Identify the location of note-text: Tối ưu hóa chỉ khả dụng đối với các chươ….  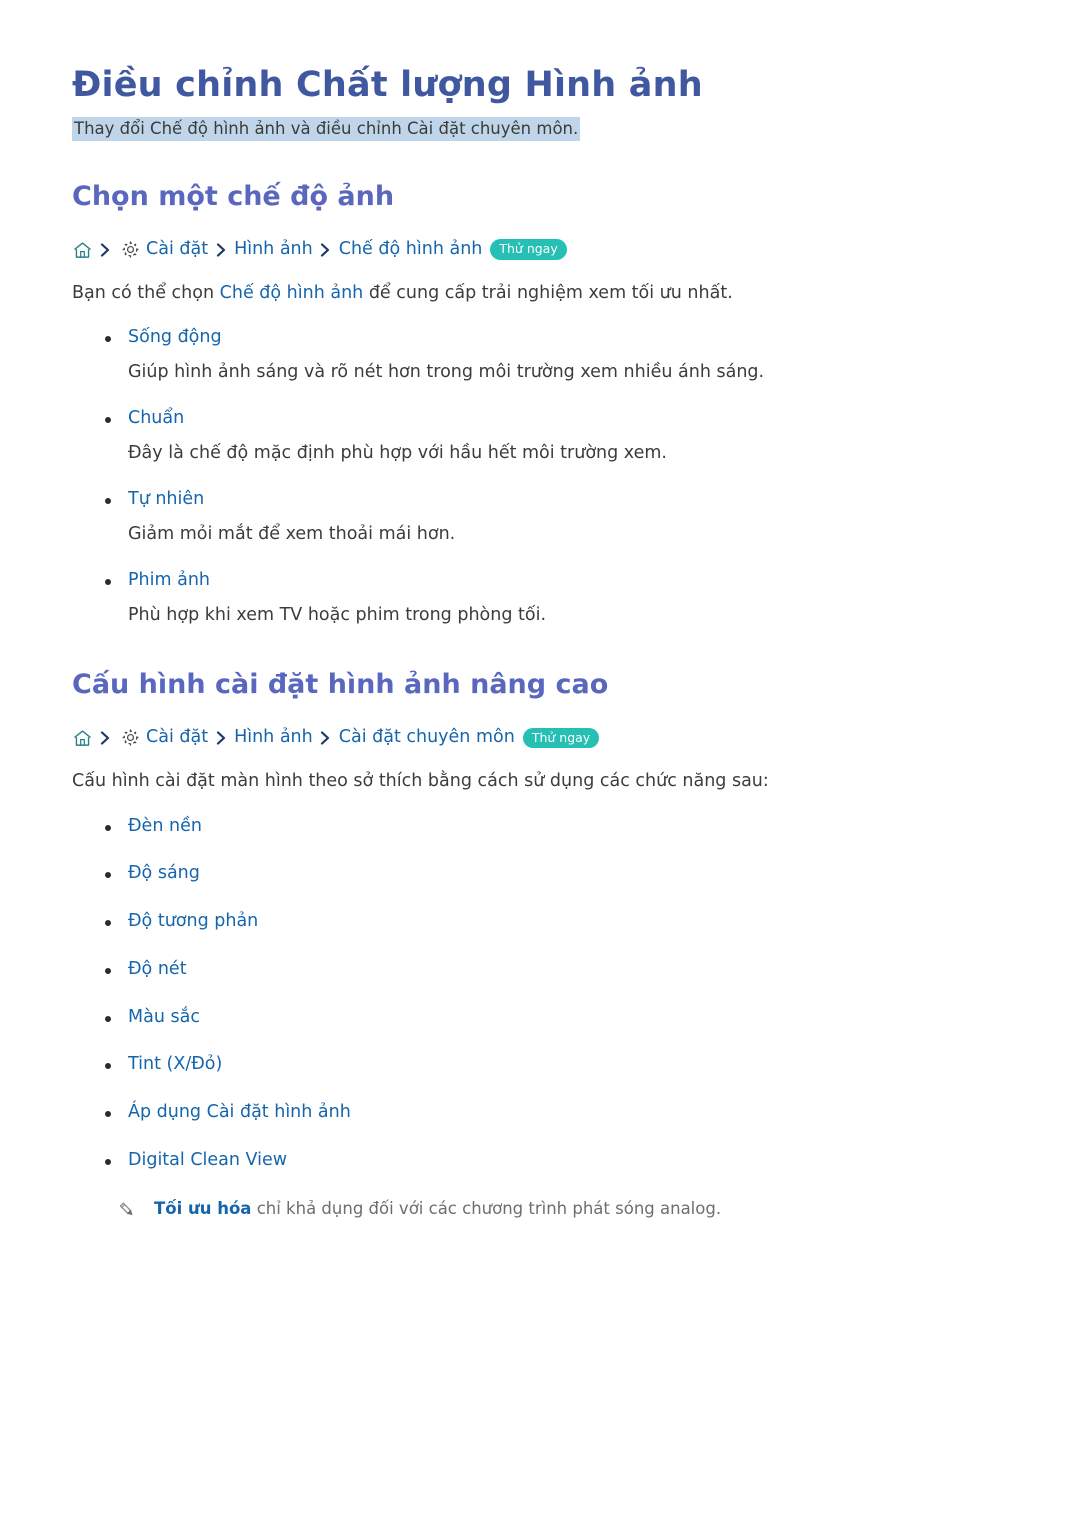
(434, 1209).